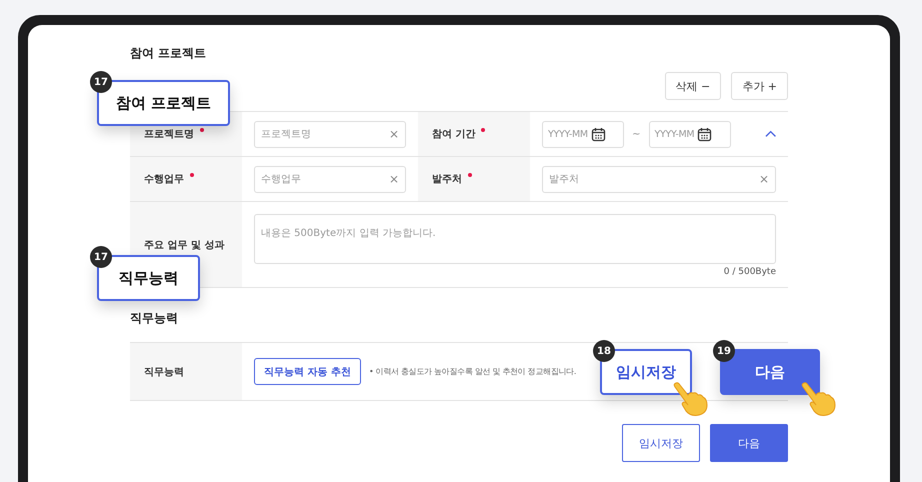 The width and height of the screenshot is (922, 482). I want to click on action-button: 삭제 −, so click(693, 86).